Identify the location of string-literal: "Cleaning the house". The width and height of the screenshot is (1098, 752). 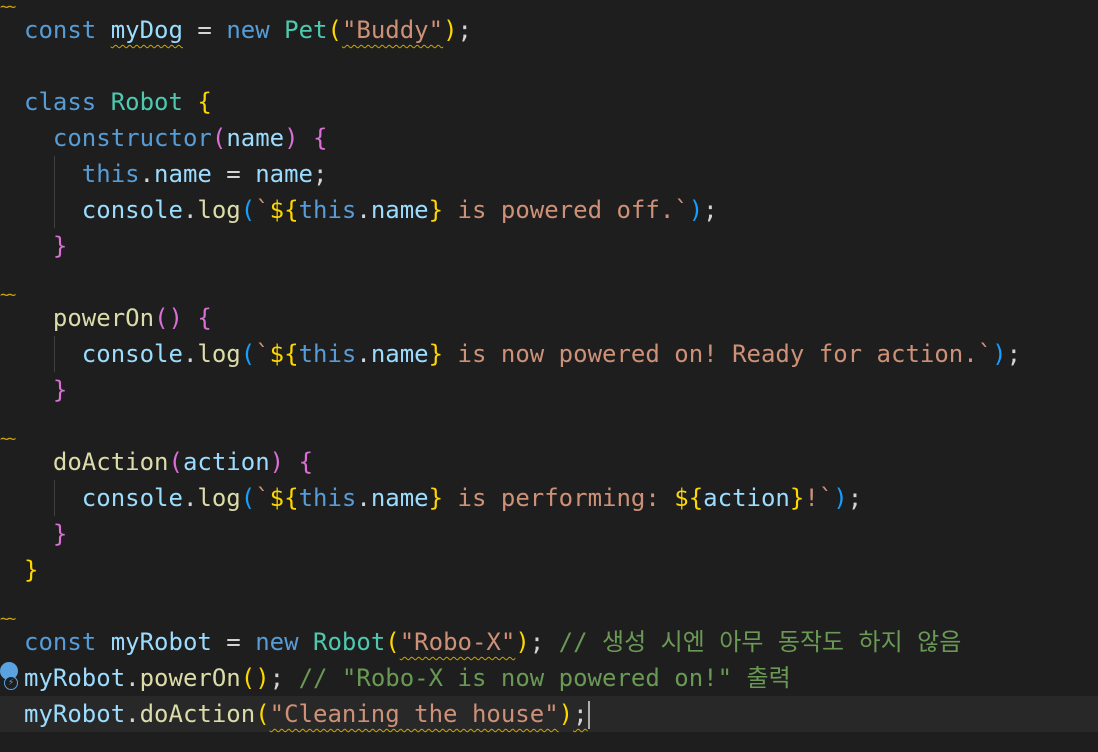
(414, 714).